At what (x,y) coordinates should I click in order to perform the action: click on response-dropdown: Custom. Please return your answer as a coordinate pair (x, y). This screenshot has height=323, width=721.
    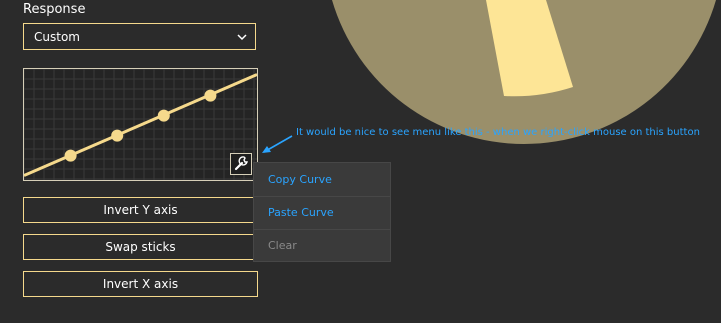
    Looking at the image, I should click on (139, 36).